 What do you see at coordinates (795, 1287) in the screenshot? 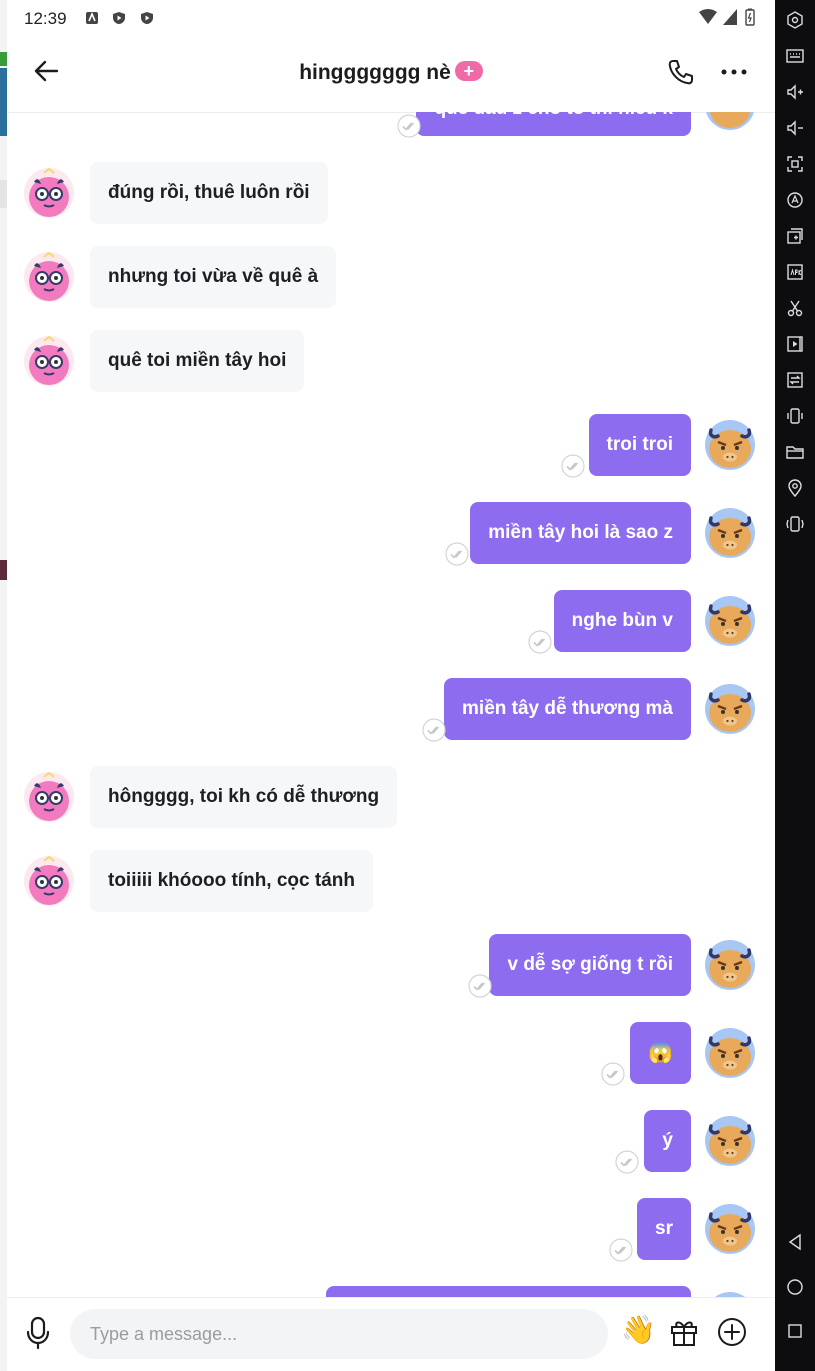
I see `nav-home-icon` at bounding box center [795, 1287].